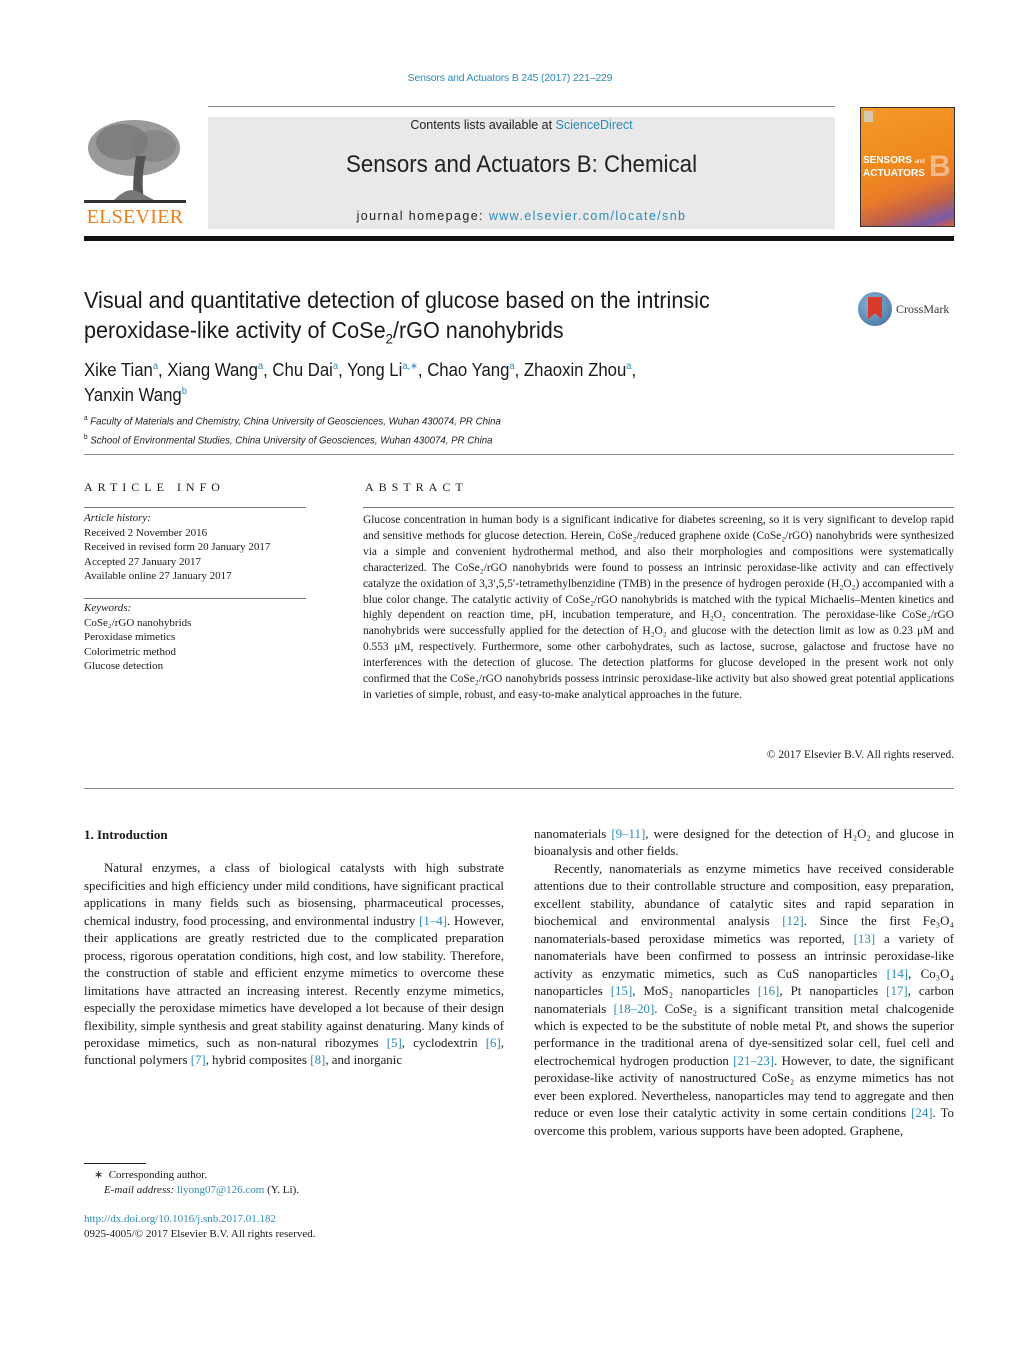 This screenshot has width=1020, height=1351. What do you see at coordinates (628, 834) in the screenshot?
I see `citation-link: [9–11]` at bounding box center [628, 834].